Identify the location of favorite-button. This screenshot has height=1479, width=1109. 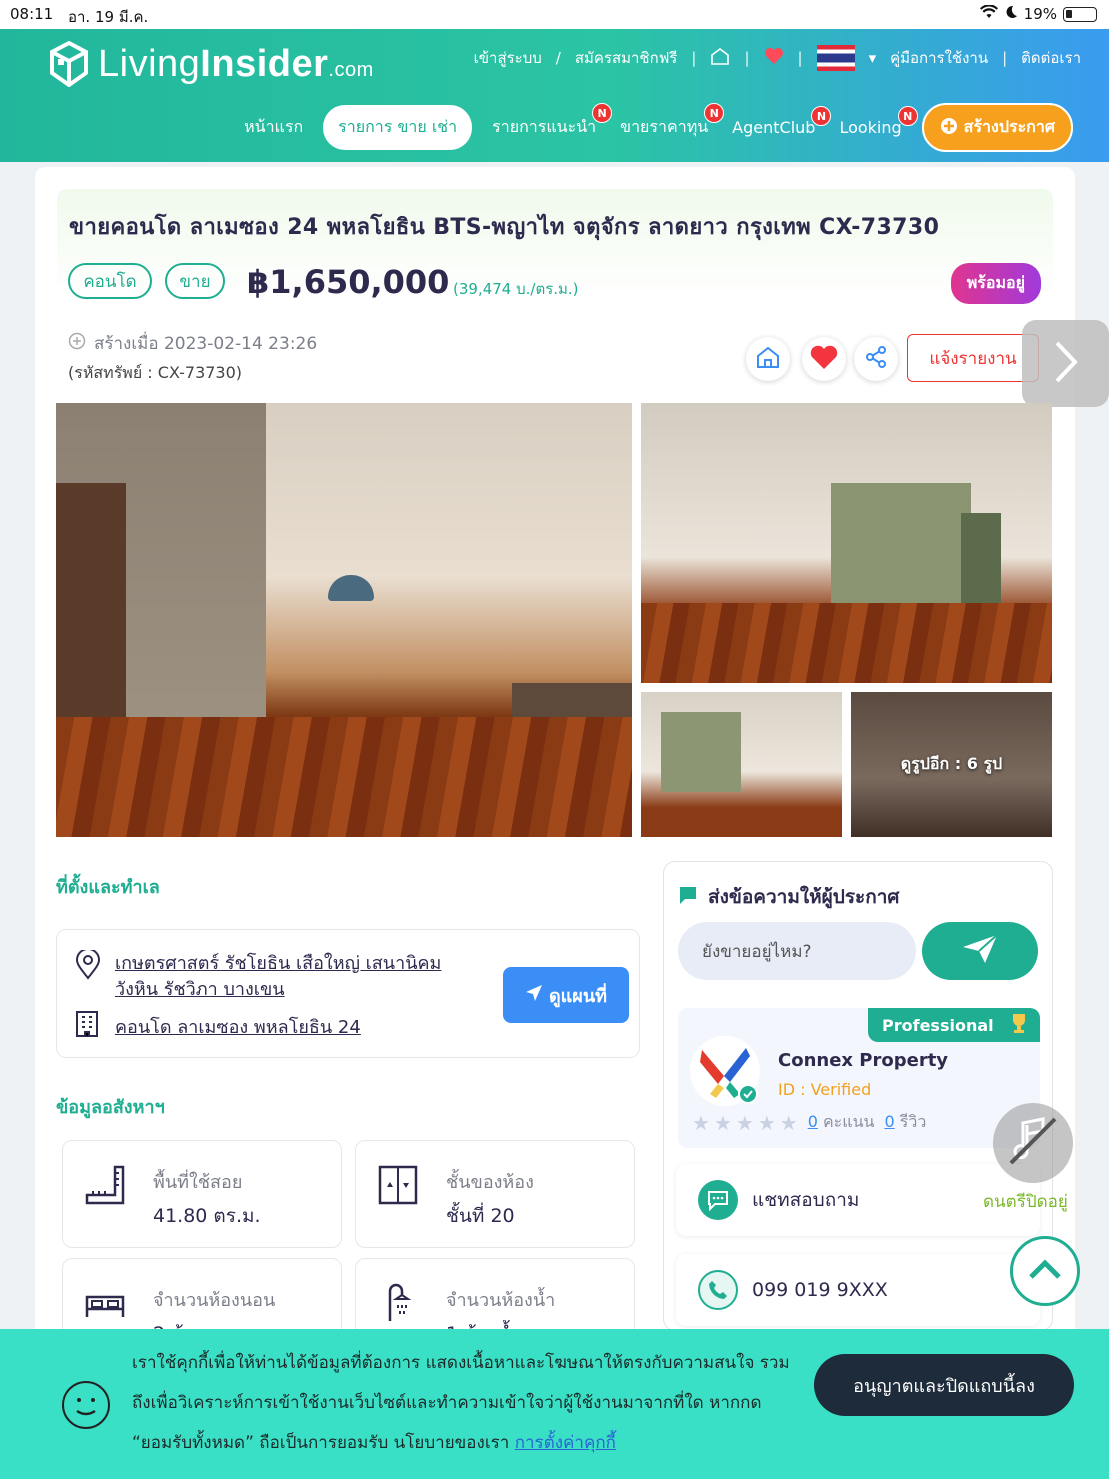
(824, 359).